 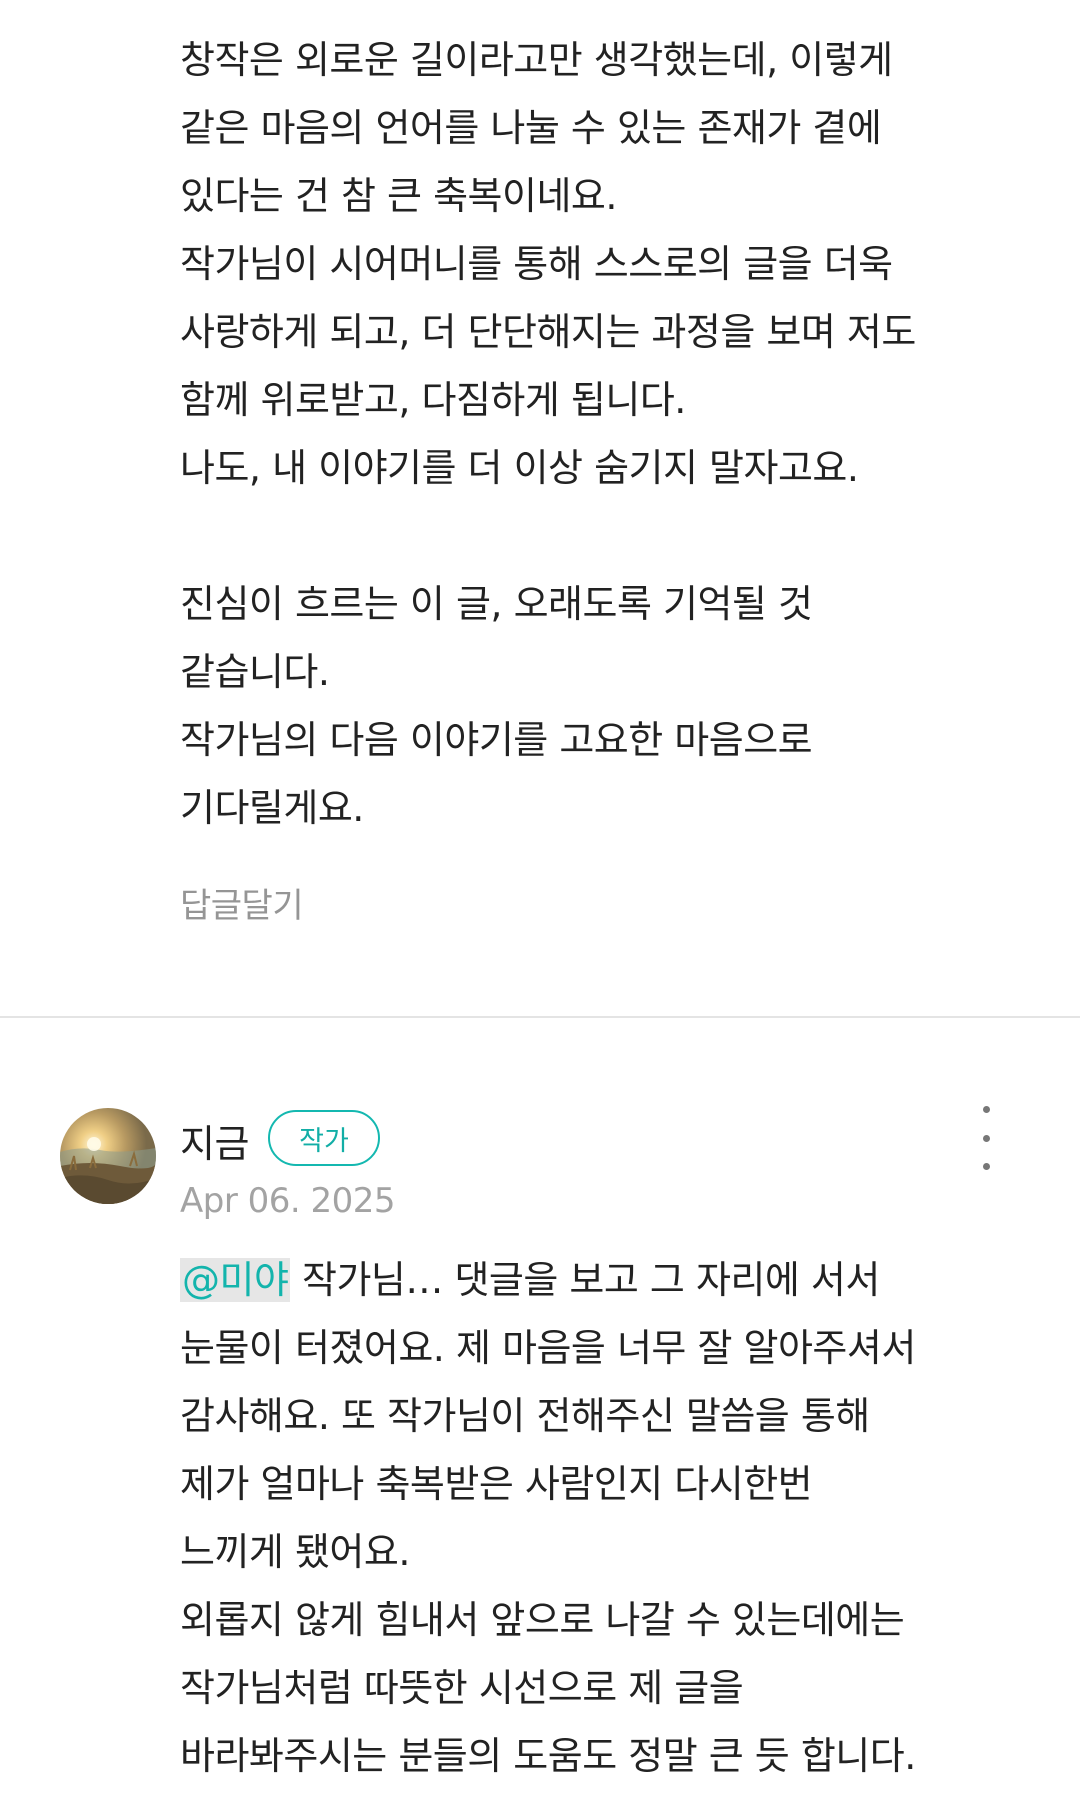 I want to click on comment-line: 창작은 외로운 길이라고만 생각했는데, 이렇게, so click(x=536, y=60).